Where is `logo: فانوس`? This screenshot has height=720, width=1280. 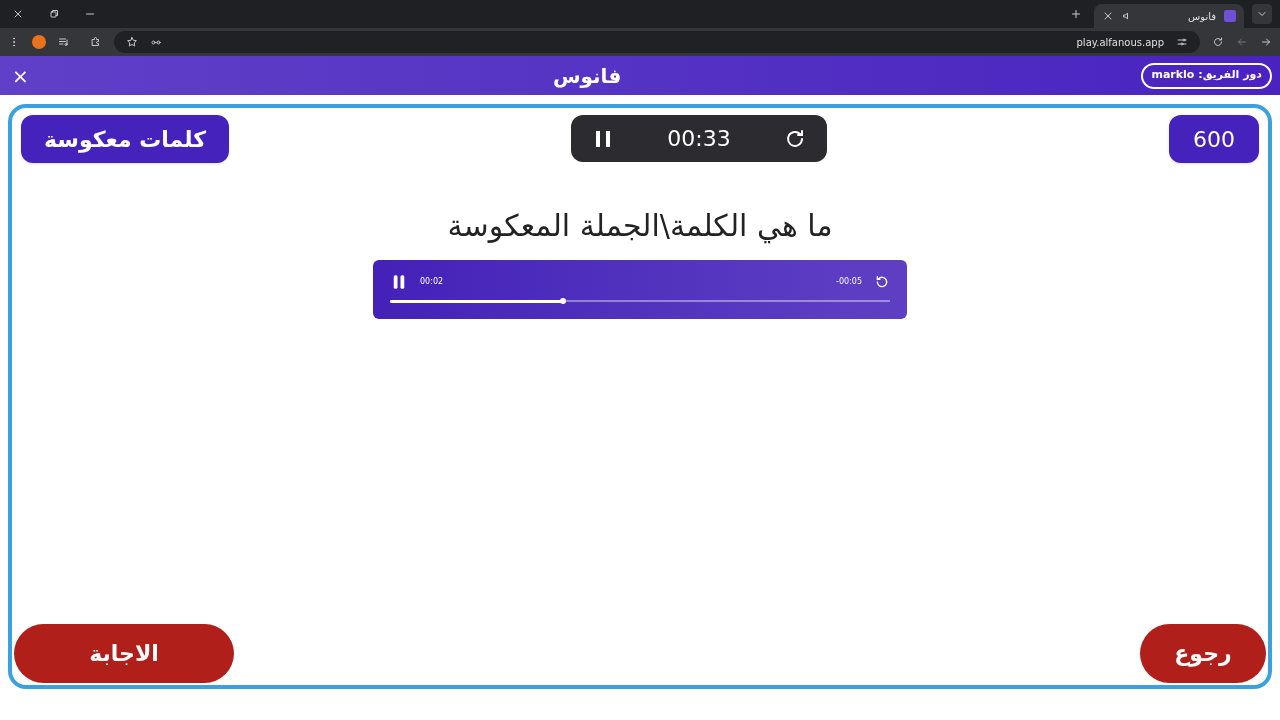
logo: فانوس is located at coordinates (587, 76).